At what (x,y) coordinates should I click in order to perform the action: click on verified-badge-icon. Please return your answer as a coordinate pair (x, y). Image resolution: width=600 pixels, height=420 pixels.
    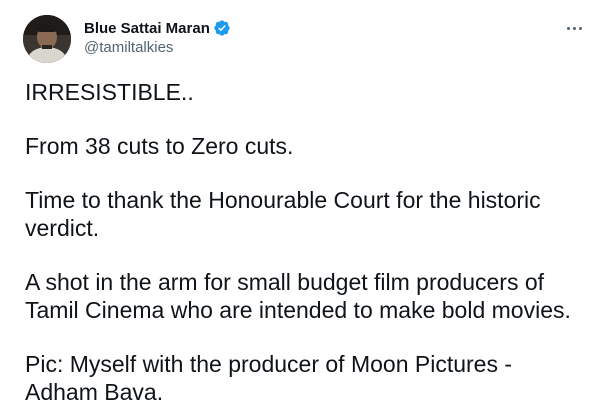
    Looking at the image, I should click on (222, 28).